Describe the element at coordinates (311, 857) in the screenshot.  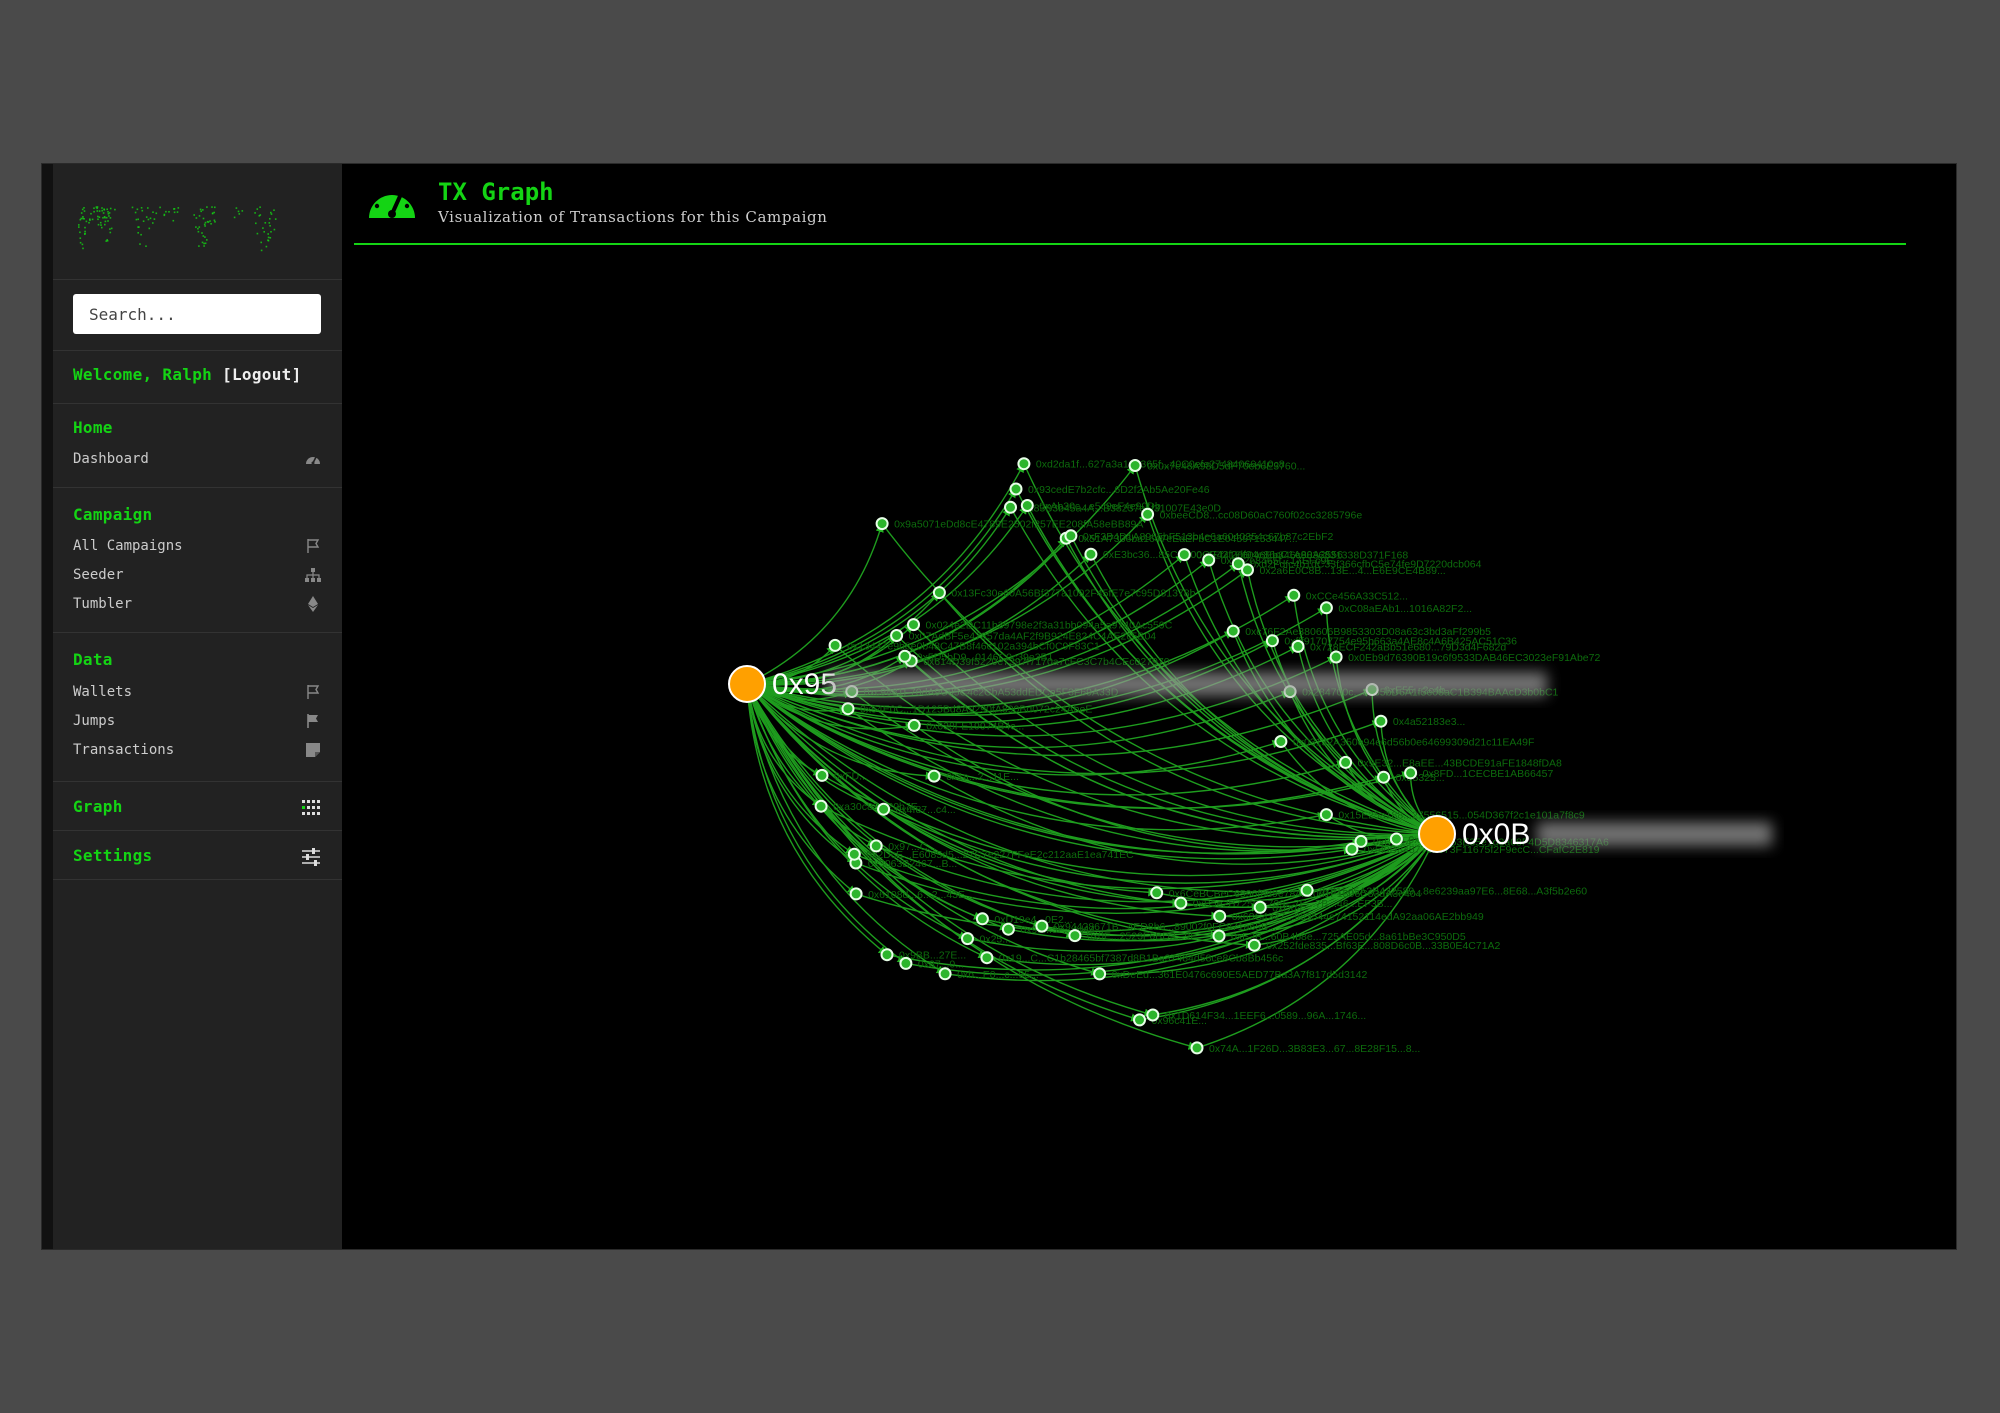
I see `sliders-icon` at that location.